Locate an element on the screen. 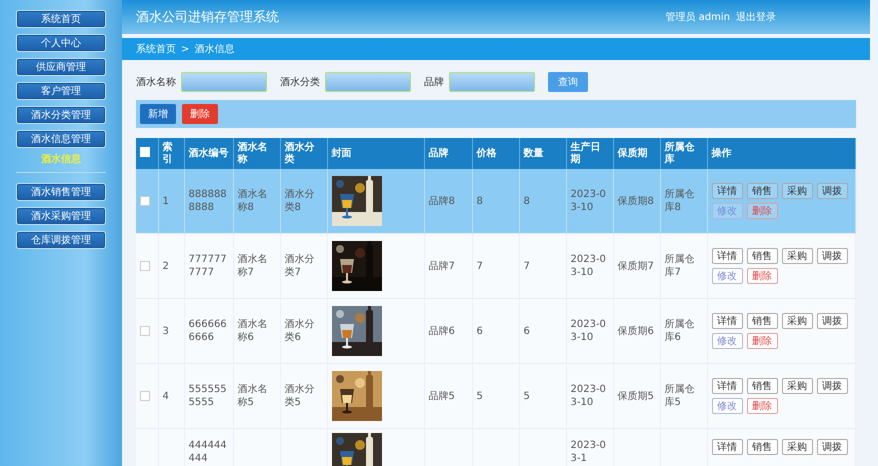 The width and height of the screenshot is (878, 466). column-header: 生产日期 is located at coordinates (589, 153).